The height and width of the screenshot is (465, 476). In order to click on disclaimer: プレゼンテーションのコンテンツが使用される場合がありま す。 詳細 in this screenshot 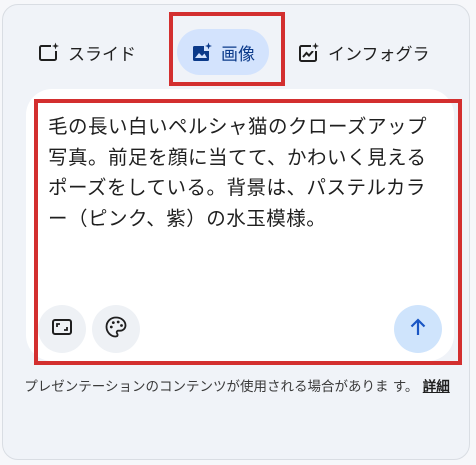, I will do `click(237, 387)`.